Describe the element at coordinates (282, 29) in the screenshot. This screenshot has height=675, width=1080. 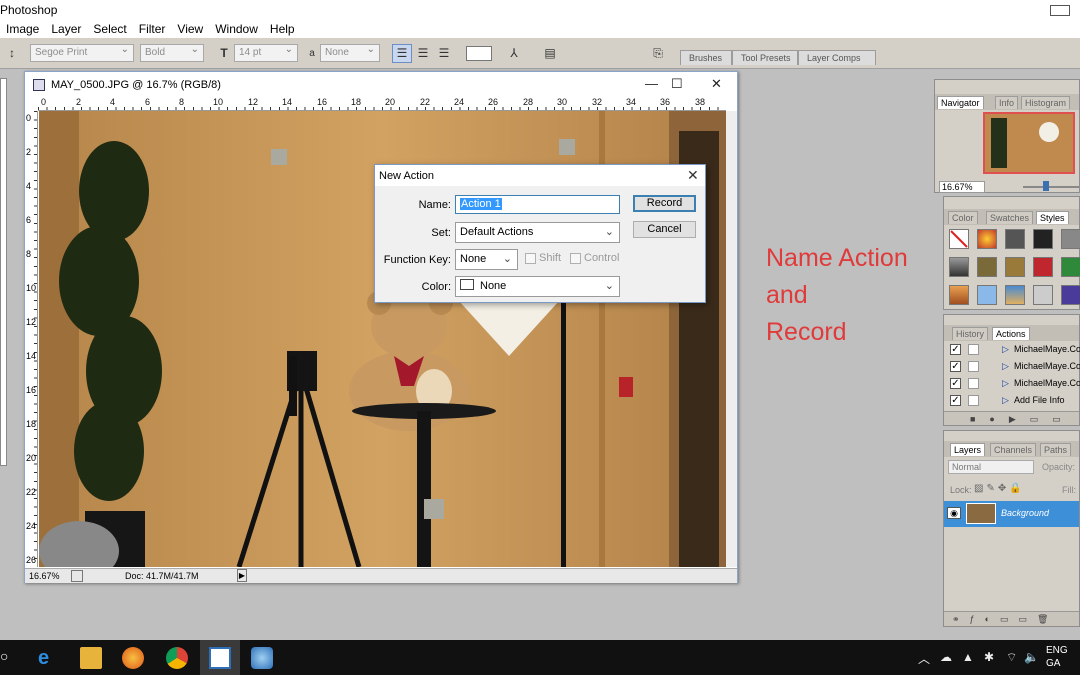
I see `menu-help: Help` at that location.